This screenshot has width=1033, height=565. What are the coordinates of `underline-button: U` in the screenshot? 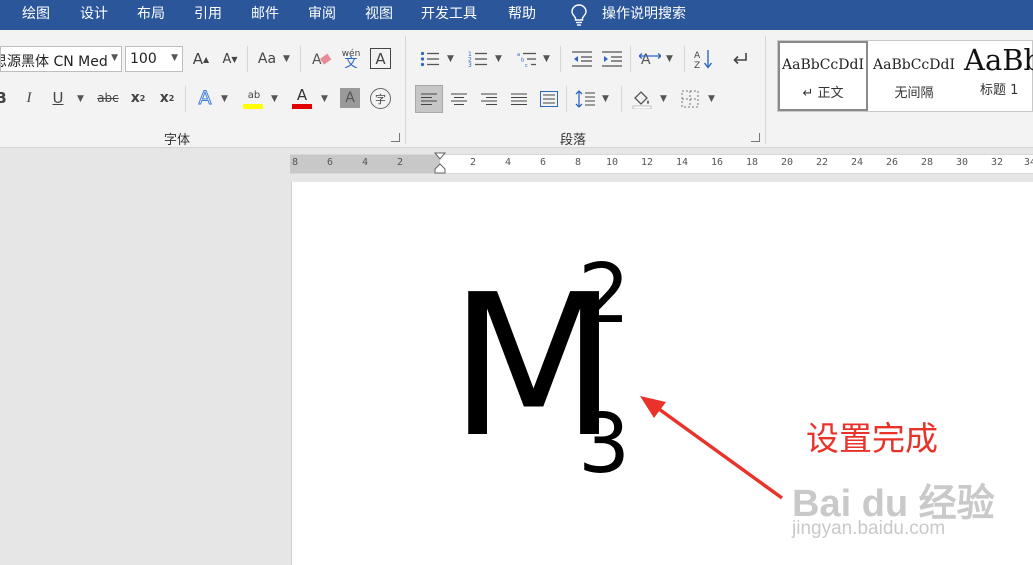 It's located at (58, 98).